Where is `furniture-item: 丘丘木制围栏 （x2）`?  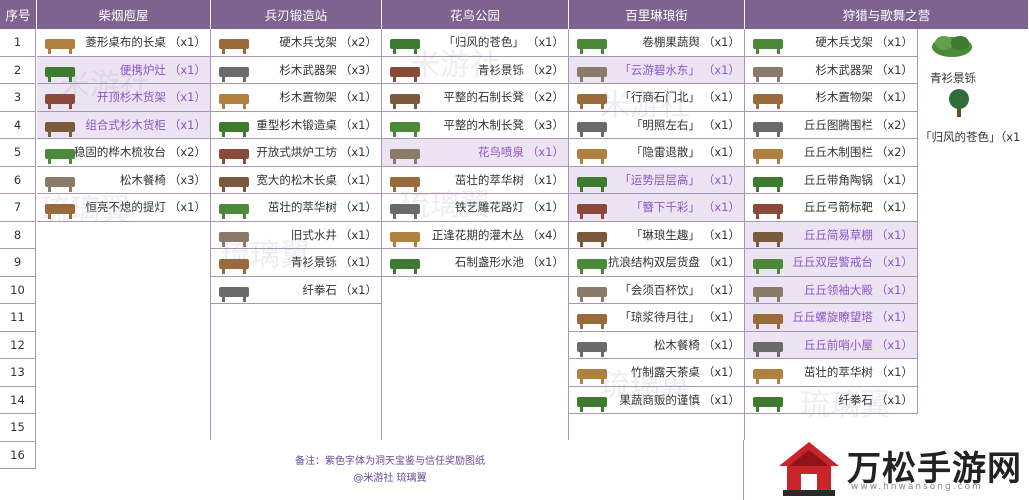 furniture-item: 丘丘木制围栏 （x2） is located at coordinates (831, 153).